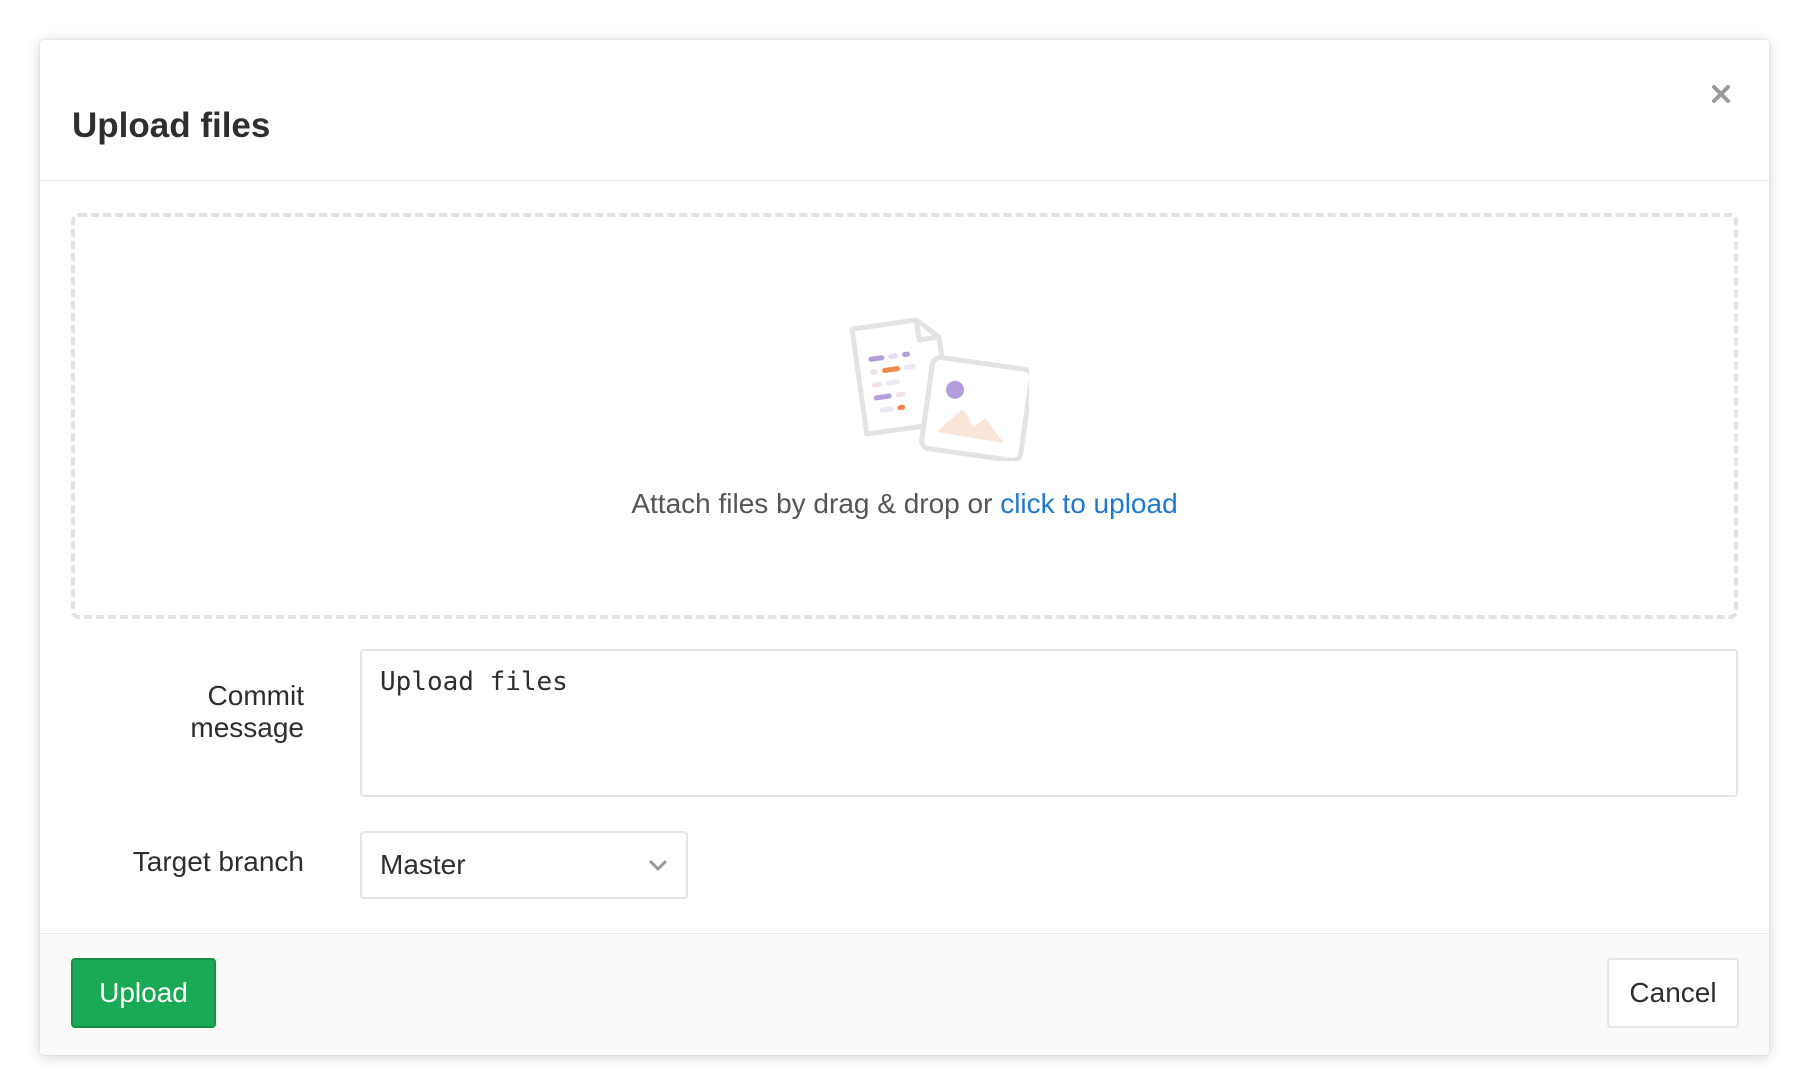  What do you see at coordinates (816, 503) in the screenshot?
I see `dropzone-text: Attach files by drag & drop or` at bounding box center [816, 503].